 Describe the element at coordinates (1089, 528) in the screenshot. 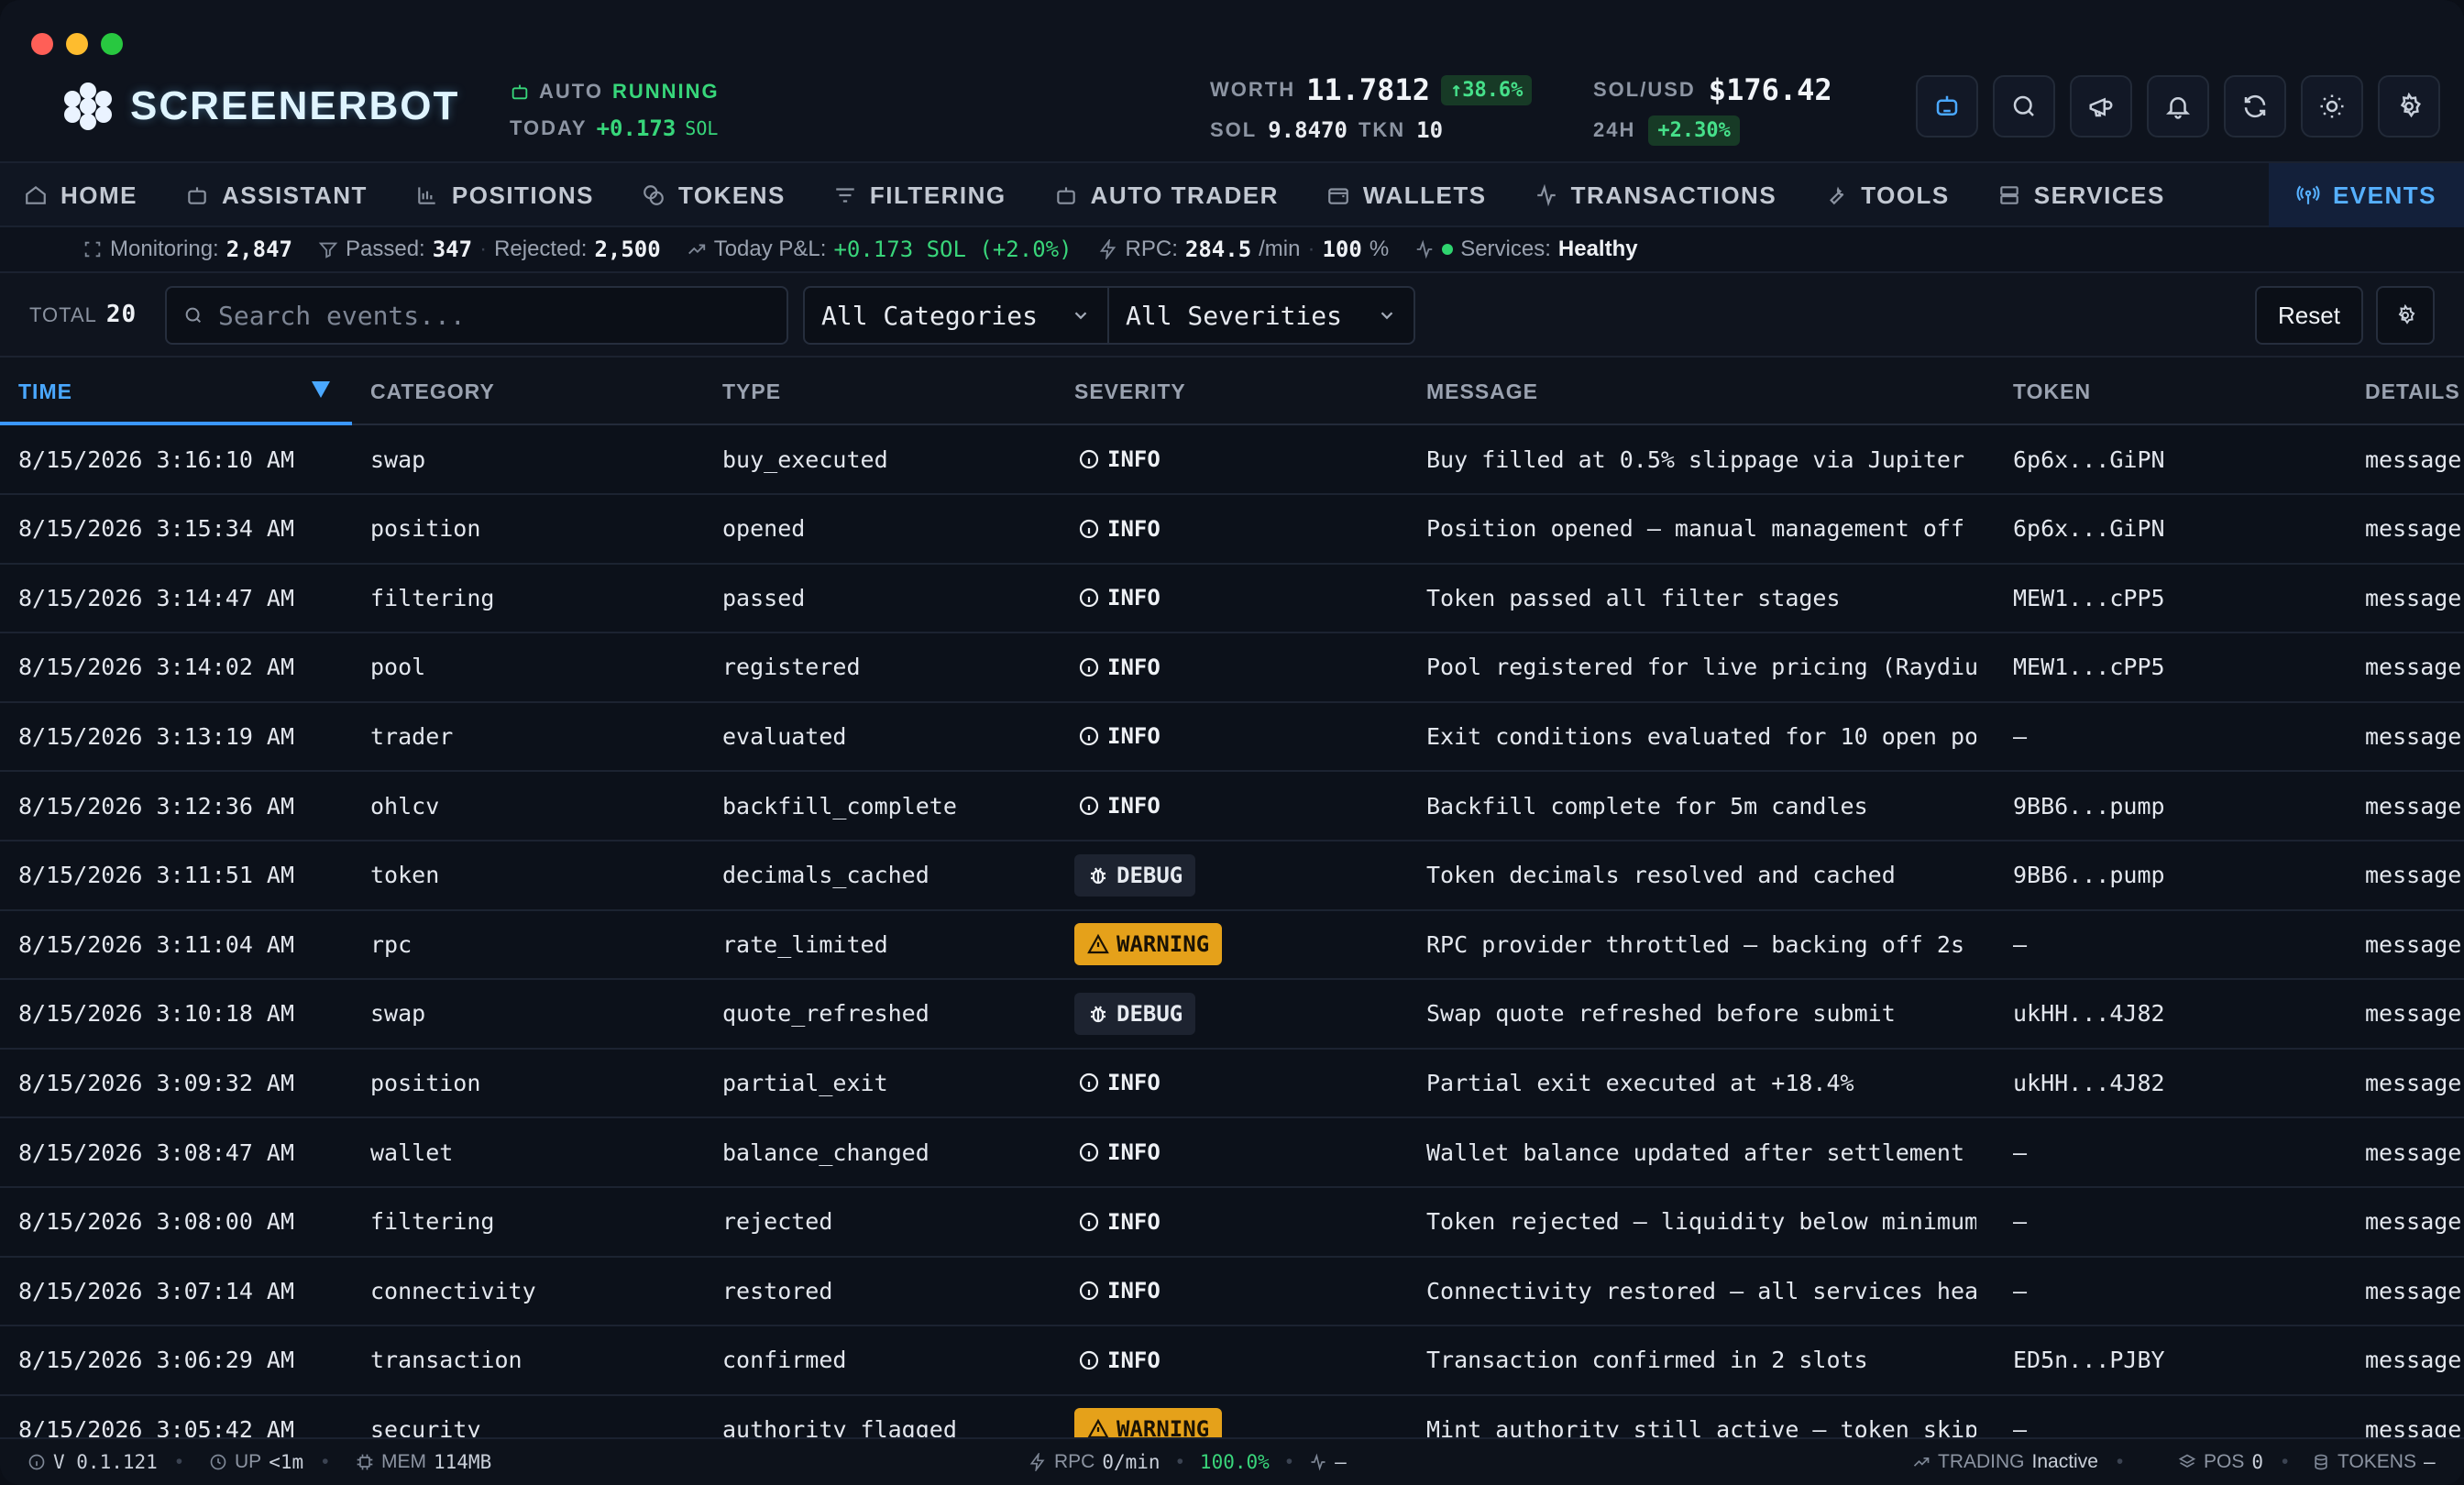

I see `info-icon` at that location.